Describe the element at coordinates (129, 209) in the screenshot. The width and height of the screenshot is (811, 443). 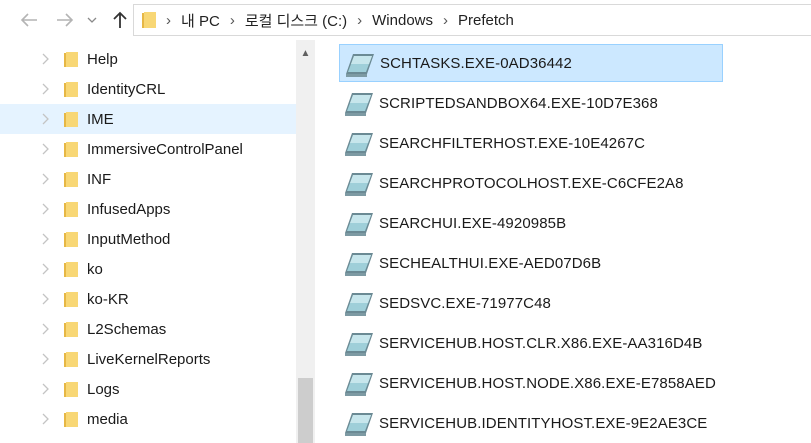
I see `tree-item-label: InfusedApps` at that location.